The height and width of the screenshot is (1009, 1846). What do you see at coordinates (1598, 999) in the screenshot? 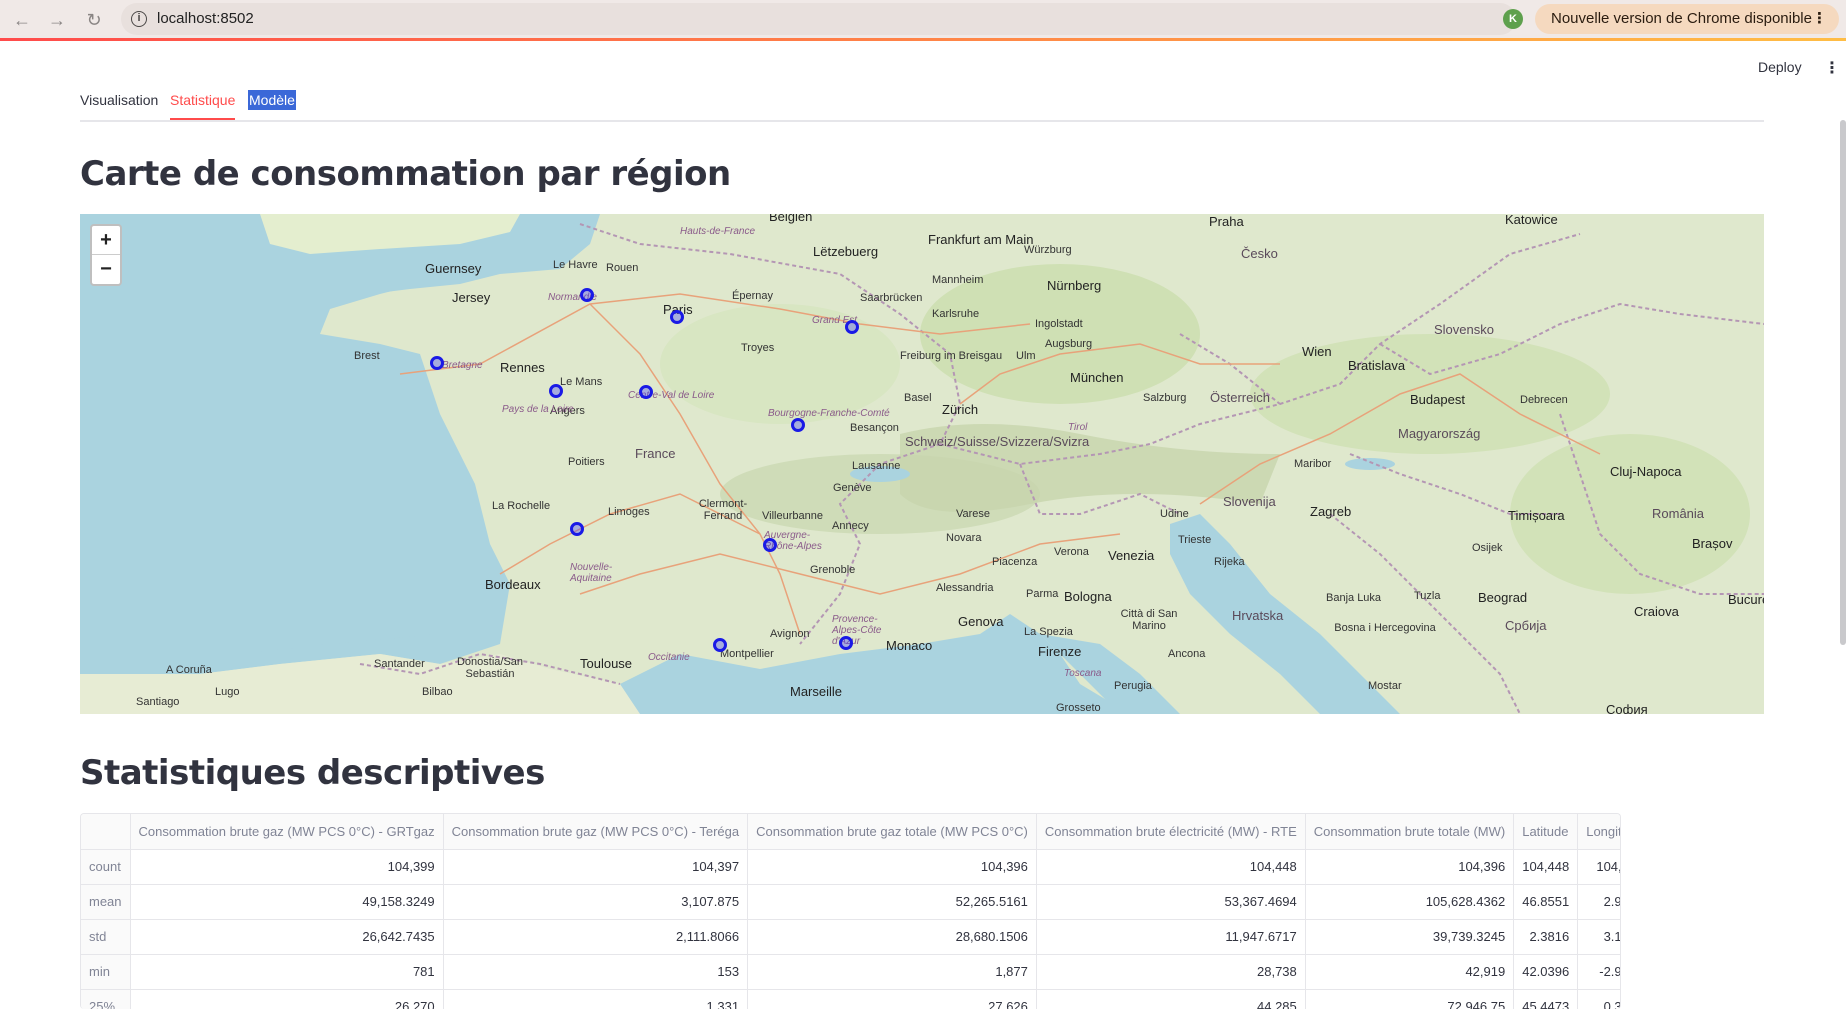
I see `table-cell: 0.3707` at bounding box center [1598, 999].